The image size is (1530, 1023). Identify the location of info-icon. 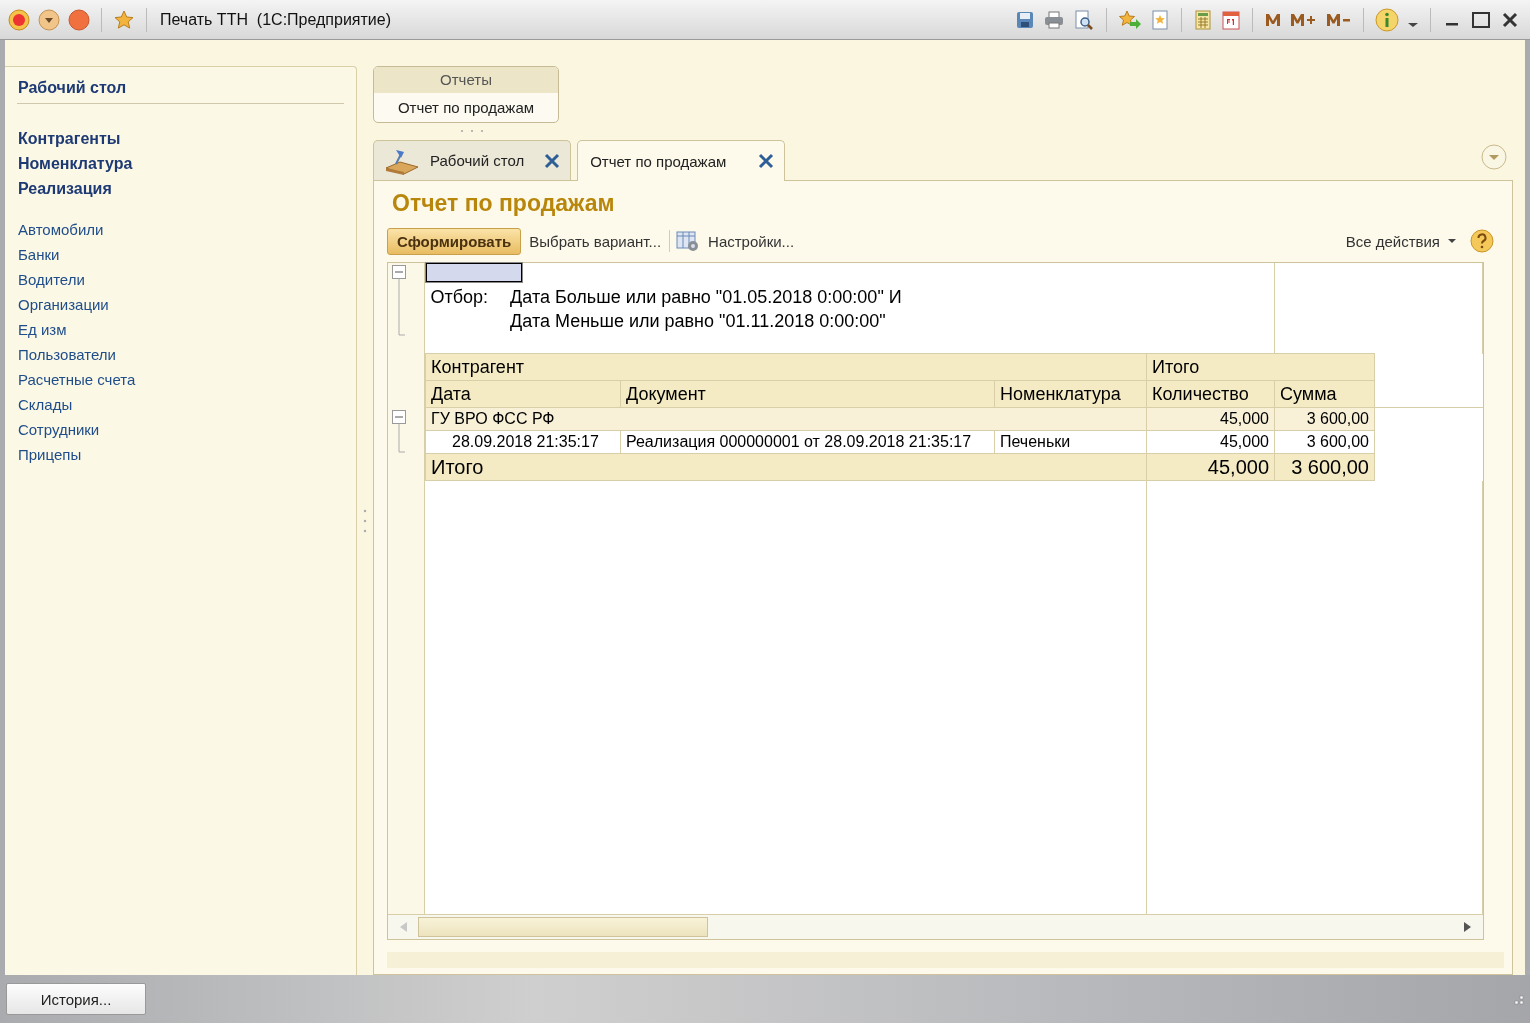
(1387, 19).